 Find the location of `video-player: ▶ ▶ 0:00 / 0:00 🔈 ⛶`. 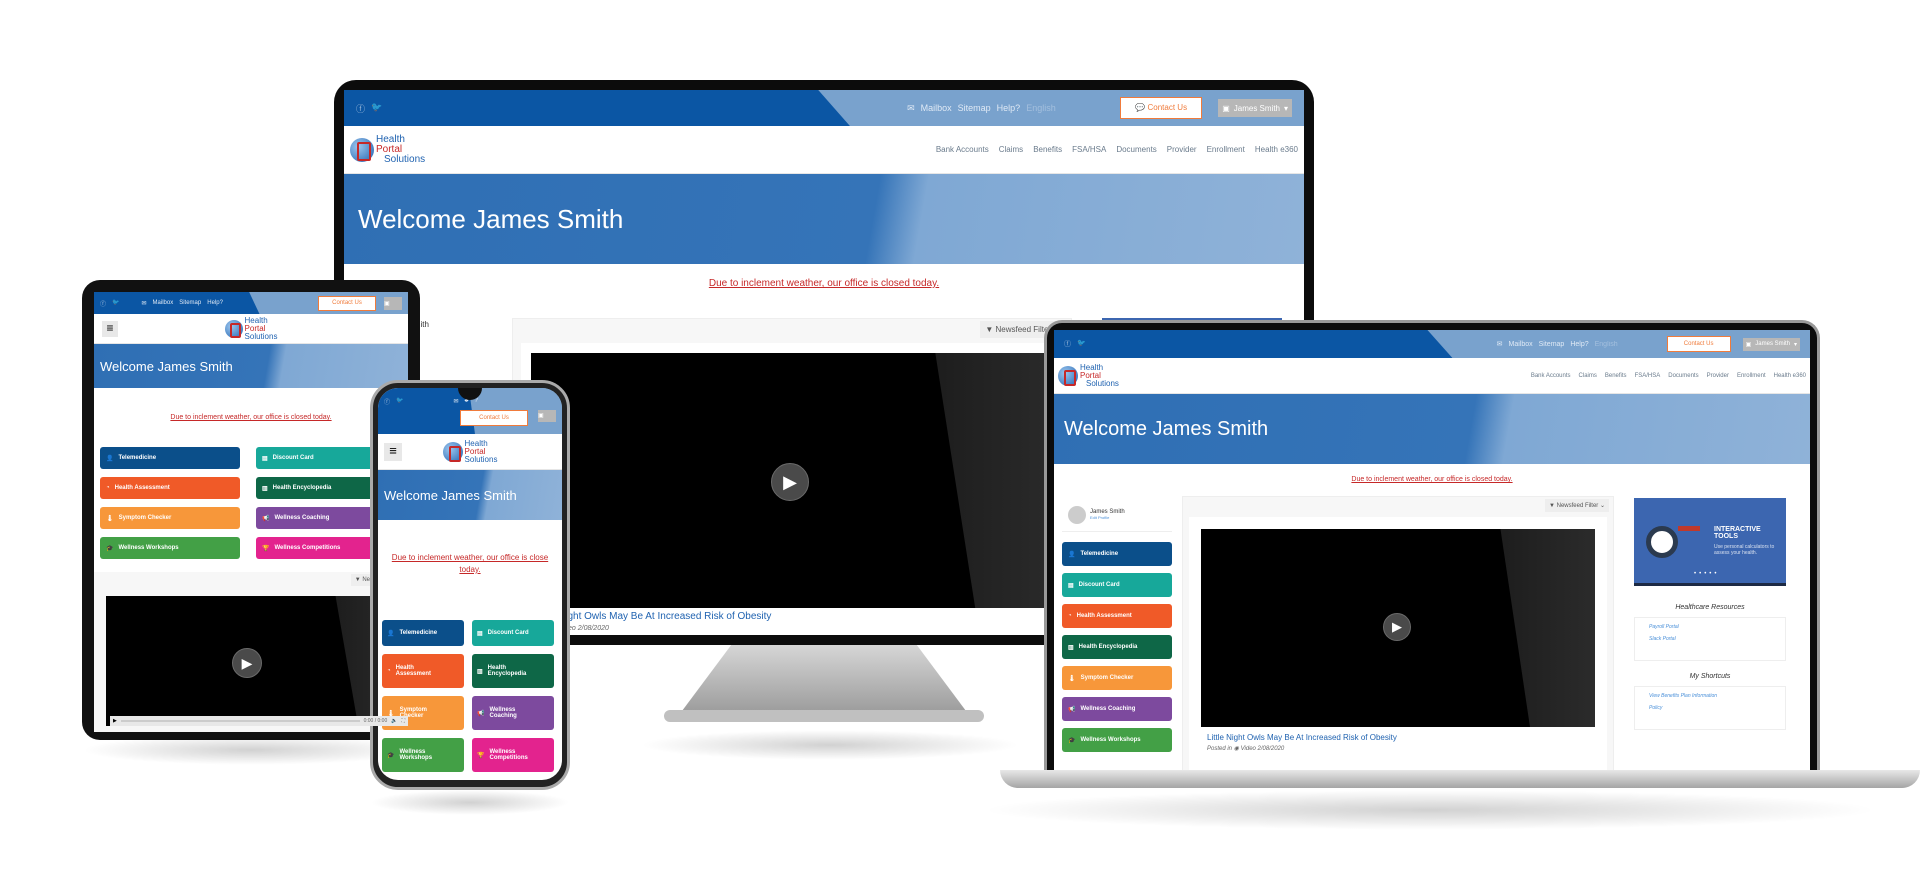

video-player: ▶ ▶ 0:00 / 0:00 🔈 ⛶ is located at coordinates (257, 661).